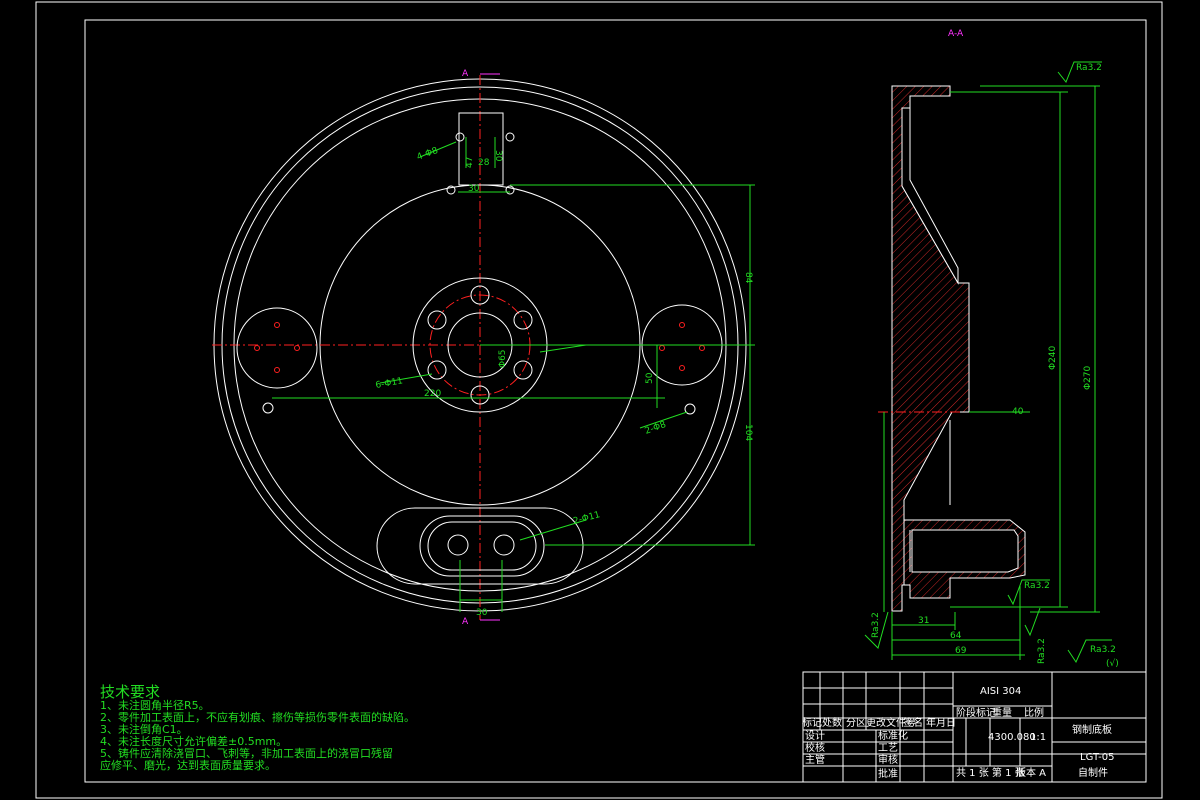 The image size is (1200, 800). Describe the element at coordinates (523, 320) in the screenshot. I see `bolt-hole` at that location.